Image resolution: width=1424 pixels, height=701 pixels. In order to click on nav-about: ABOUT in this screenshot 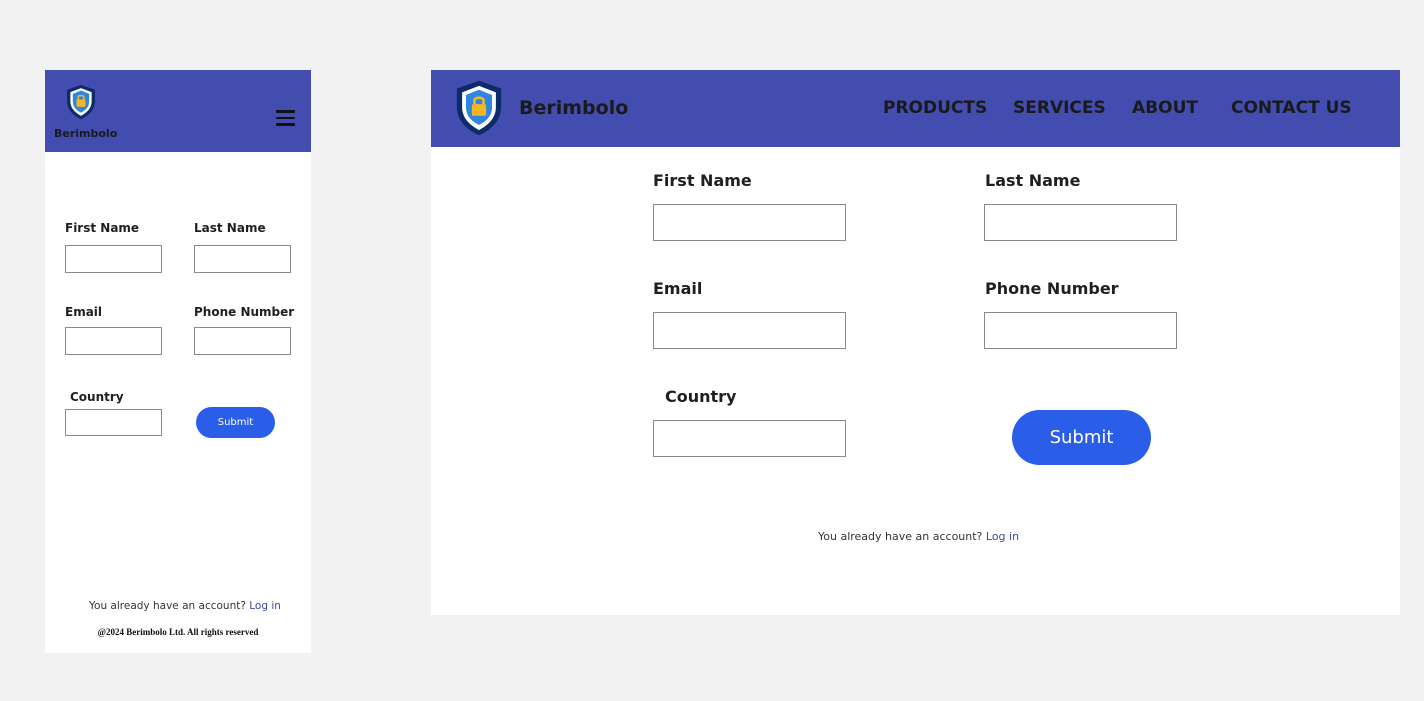, I will do `click(1165, 108)`.